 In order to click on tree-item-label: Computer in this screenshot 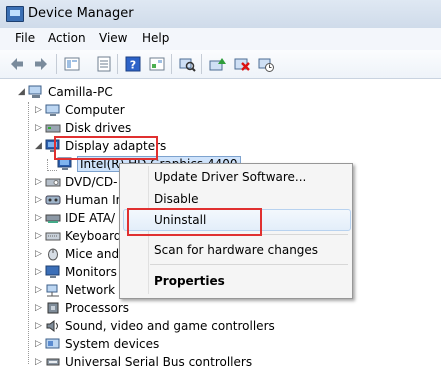, I will do `click(95, 110)`.